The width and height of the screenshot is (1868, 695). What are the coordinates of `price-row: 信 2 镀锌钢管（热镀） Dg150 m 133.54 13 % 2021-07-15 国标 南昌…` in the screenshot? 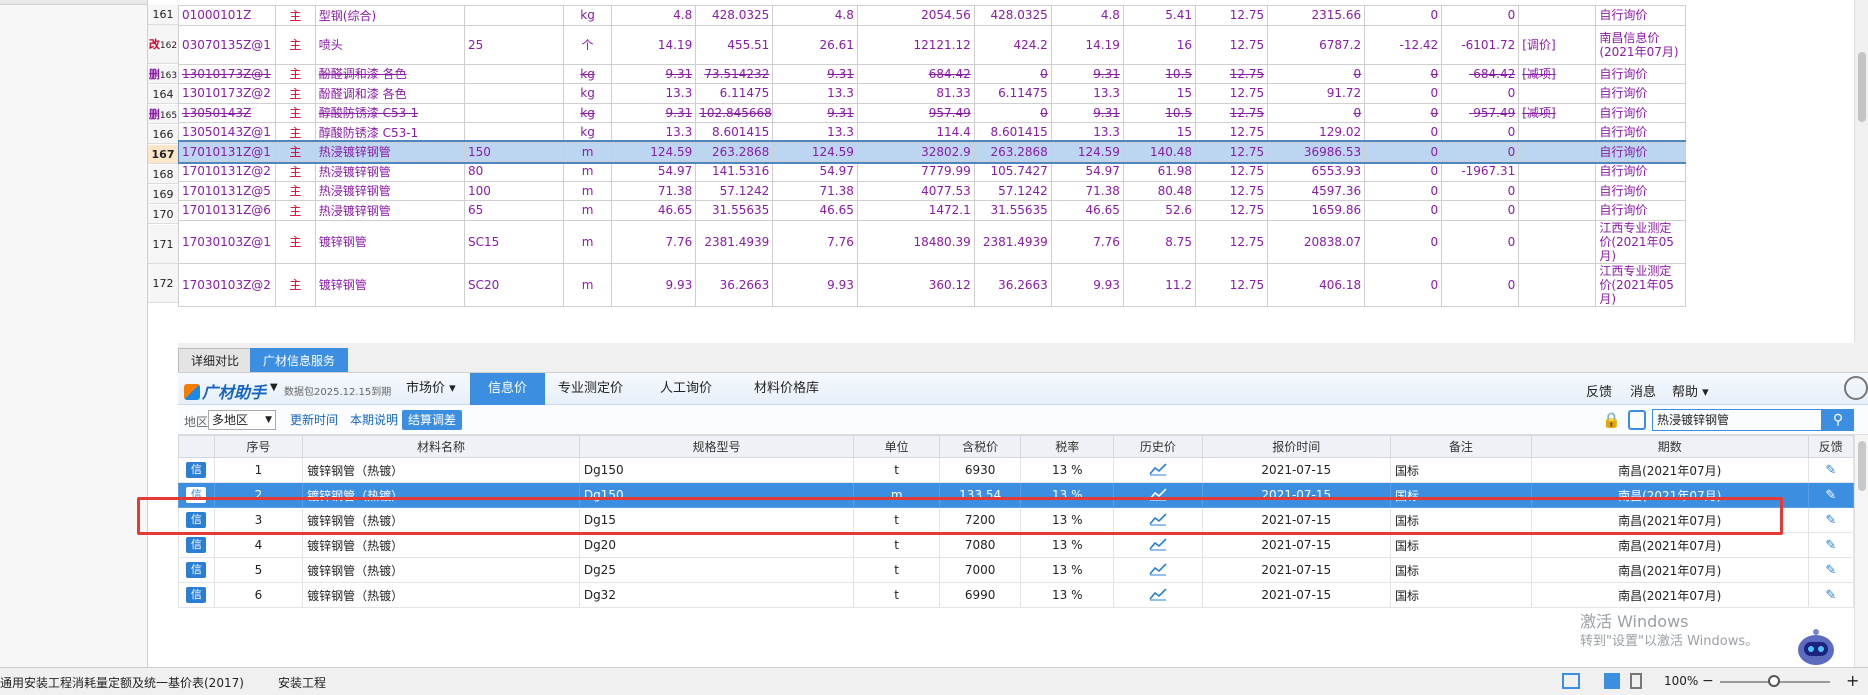 It's located at (1016, 495).